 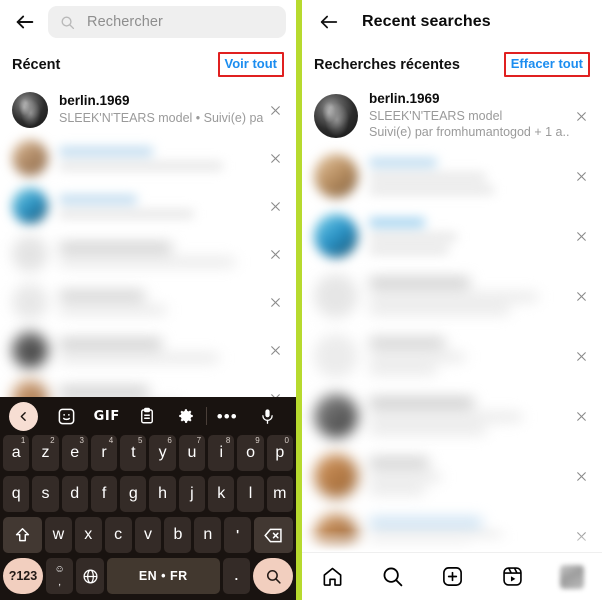 I want to click on nav-search, so click(x=392, y=577).